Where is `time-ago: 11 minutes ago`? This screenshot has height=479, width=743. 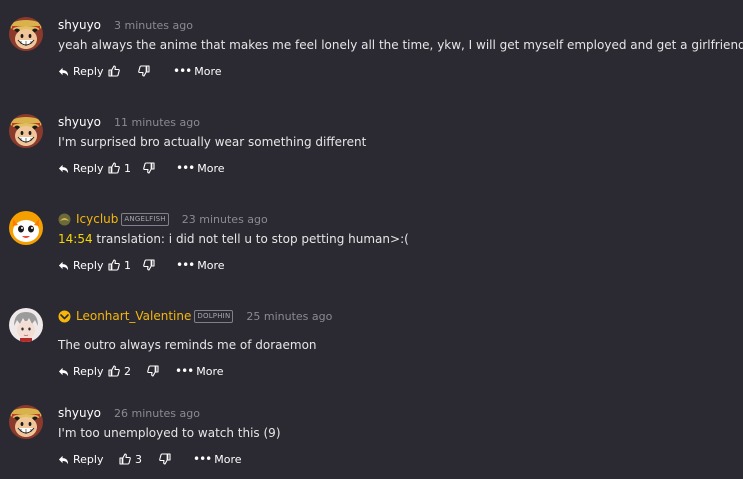
time-ago: 11 minutes ago is located at coordinates (157, 122).